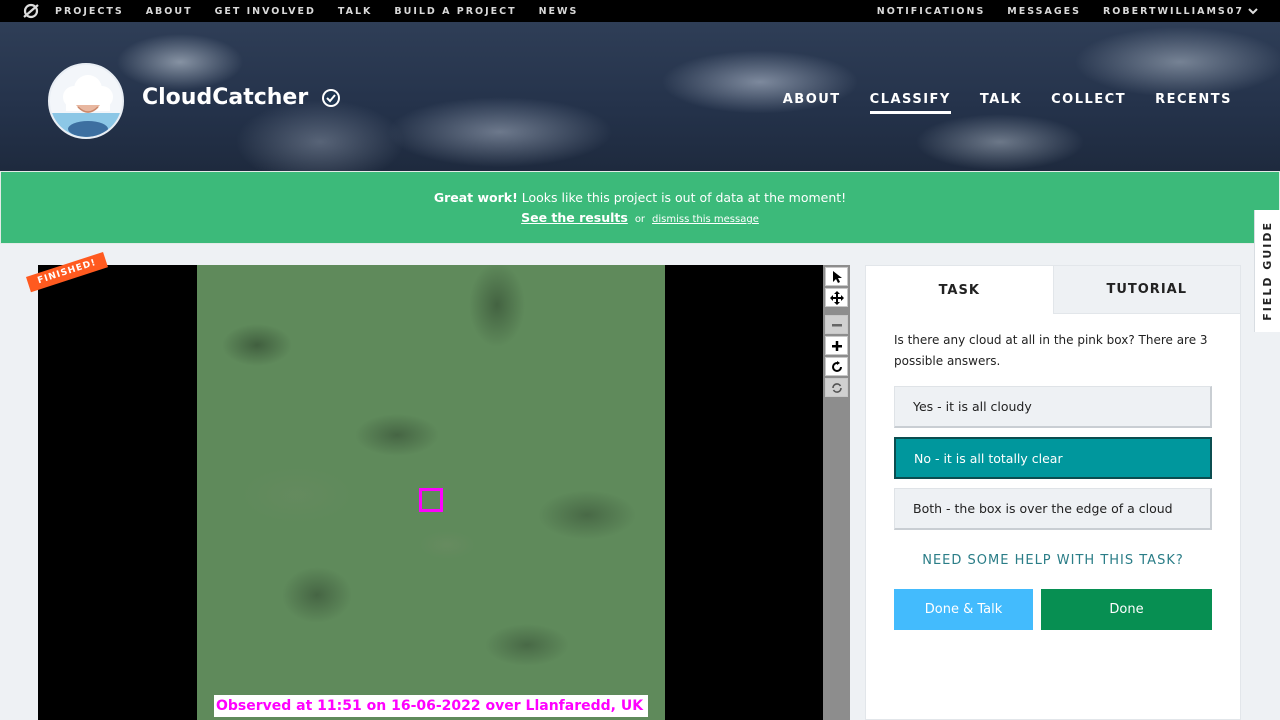 The image size is (1280, 720). What do you see at coordinates (1146, 290) in the screenshot?
I see `tab-tutorial: TUTORIAL` at bounding box center [1146, 290].